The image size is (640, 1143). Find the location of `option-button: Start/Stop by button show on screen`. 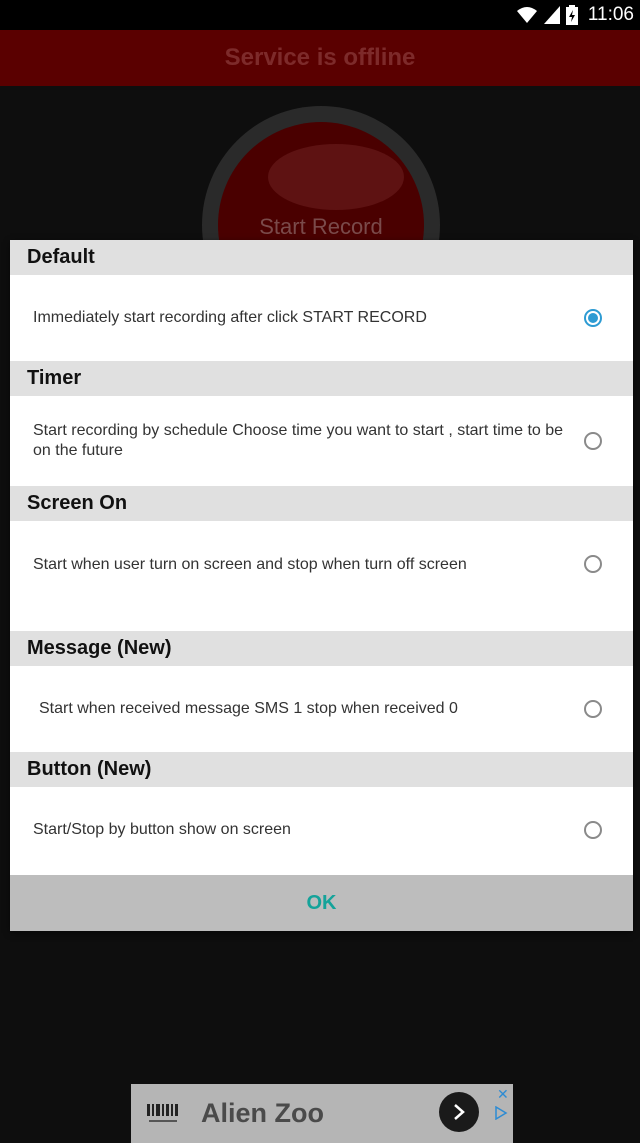

option-button: Start/Stop by button show on screen is located at coordinates (321, 830).